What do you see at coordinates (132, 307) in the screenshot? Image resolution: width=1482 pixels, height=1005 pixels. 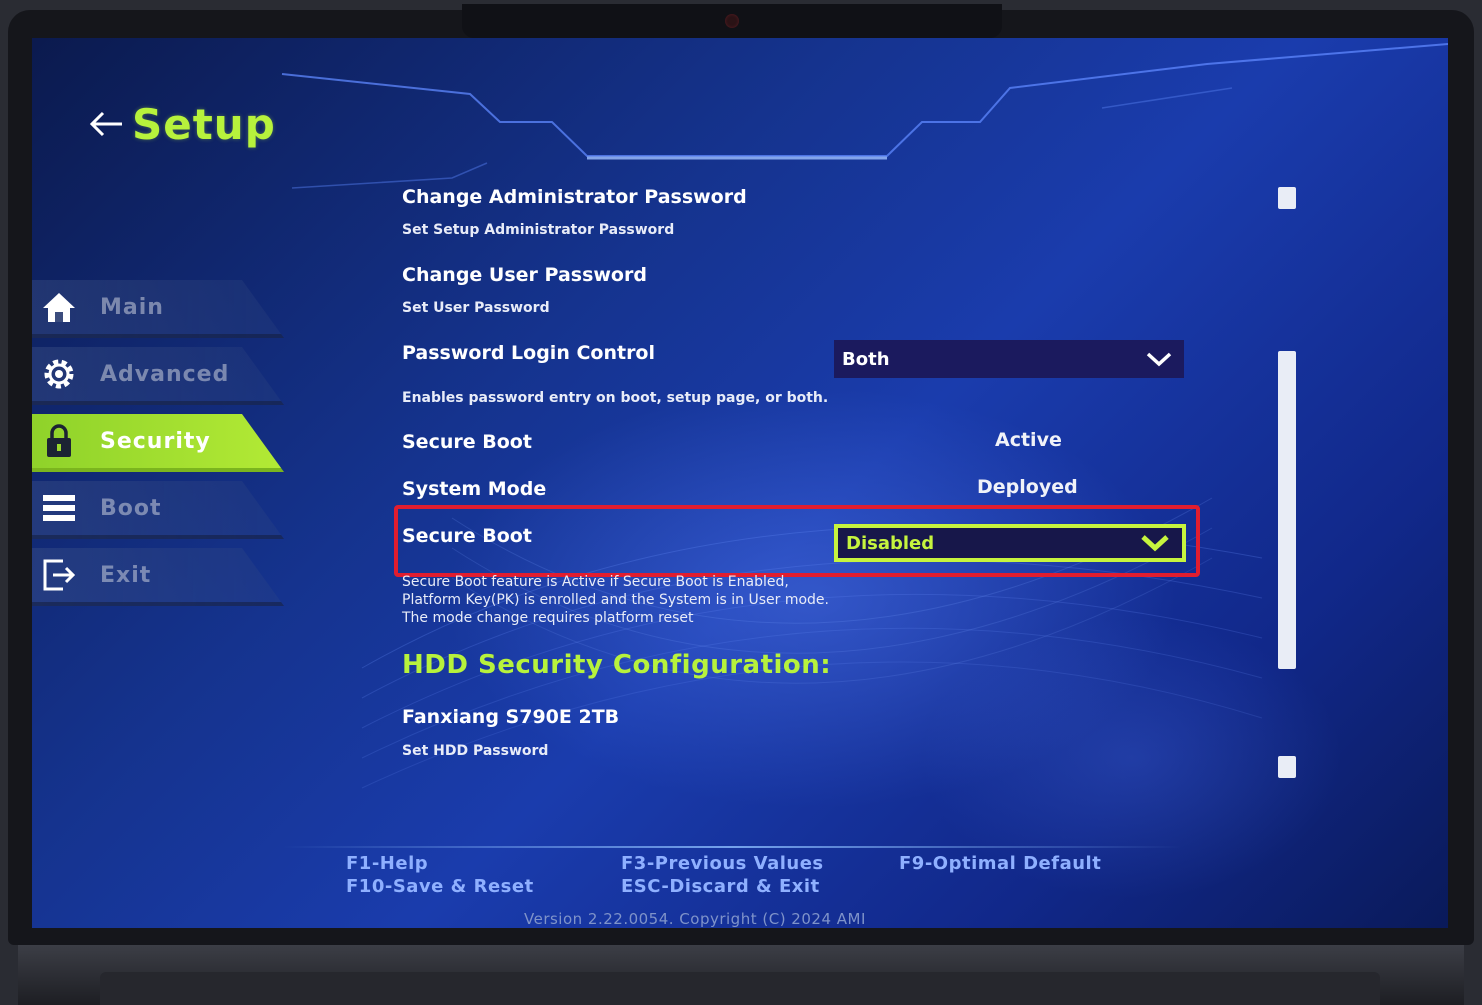 I see `sidebar-item-label: Main` at bounding box center [132, 307].